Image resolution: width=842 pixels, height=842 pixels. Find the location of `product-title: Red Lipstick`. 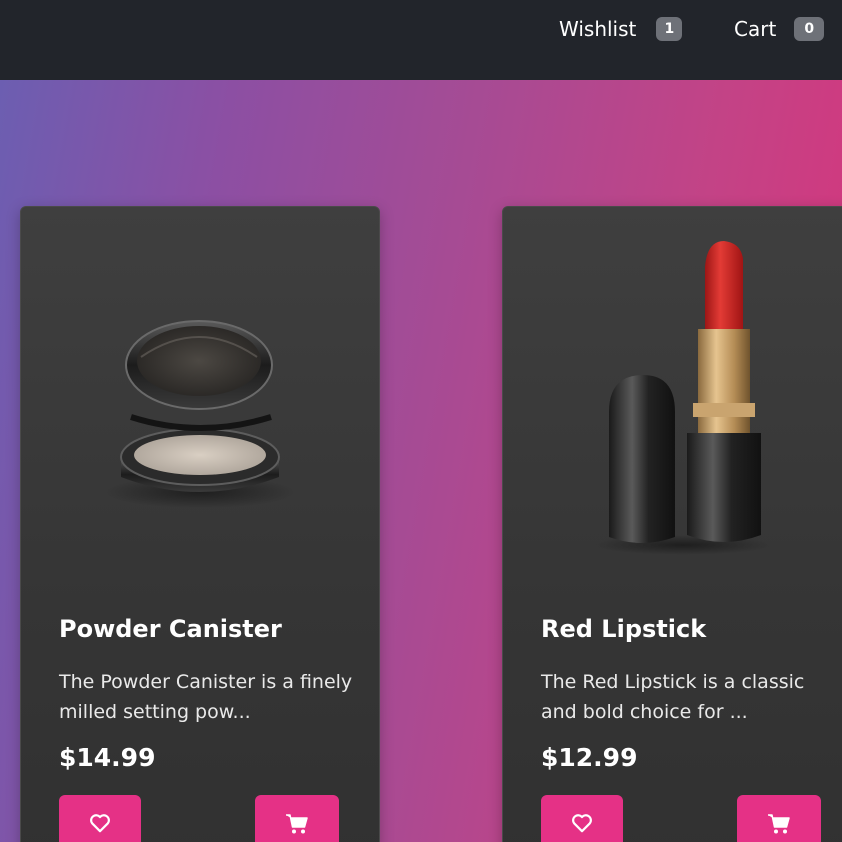

product-title: Red Lipstick is located at coordinates (624, 629).